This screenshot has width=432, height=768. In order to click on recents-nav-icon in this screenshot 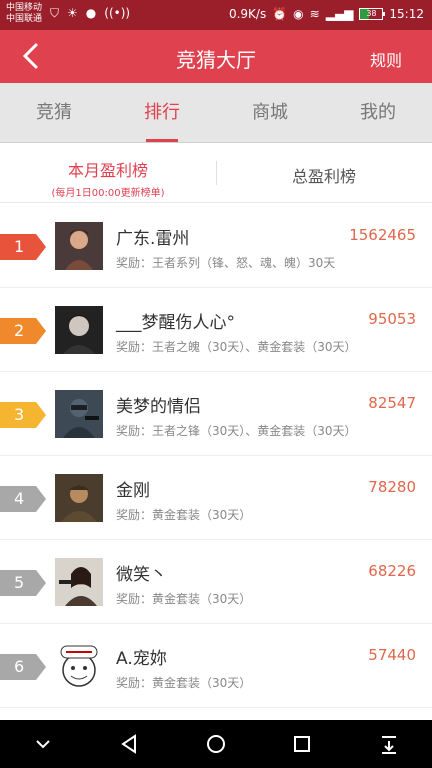, I will do `click(302, 744)`.